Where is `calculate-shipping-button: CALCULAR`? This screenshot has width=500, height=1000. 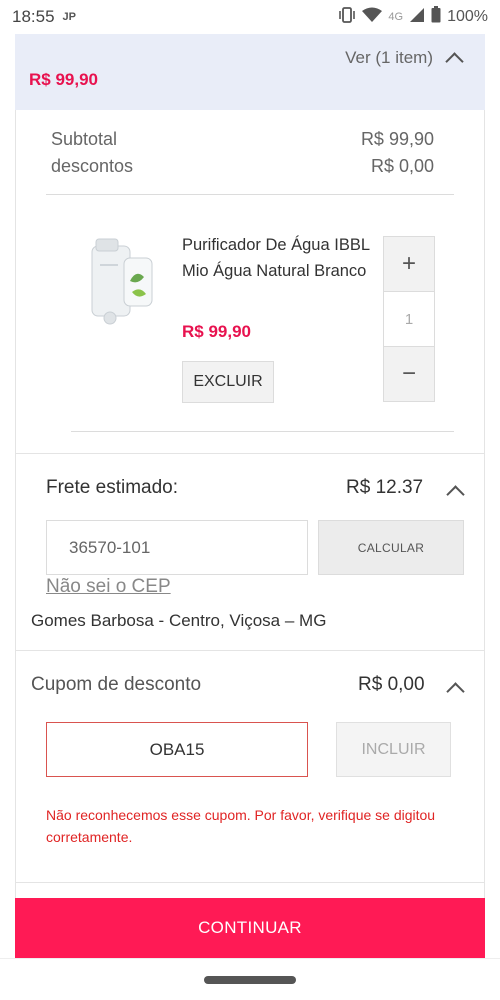 calculate-shipping-button: CALCULAR is located at coordinates (391, 547).